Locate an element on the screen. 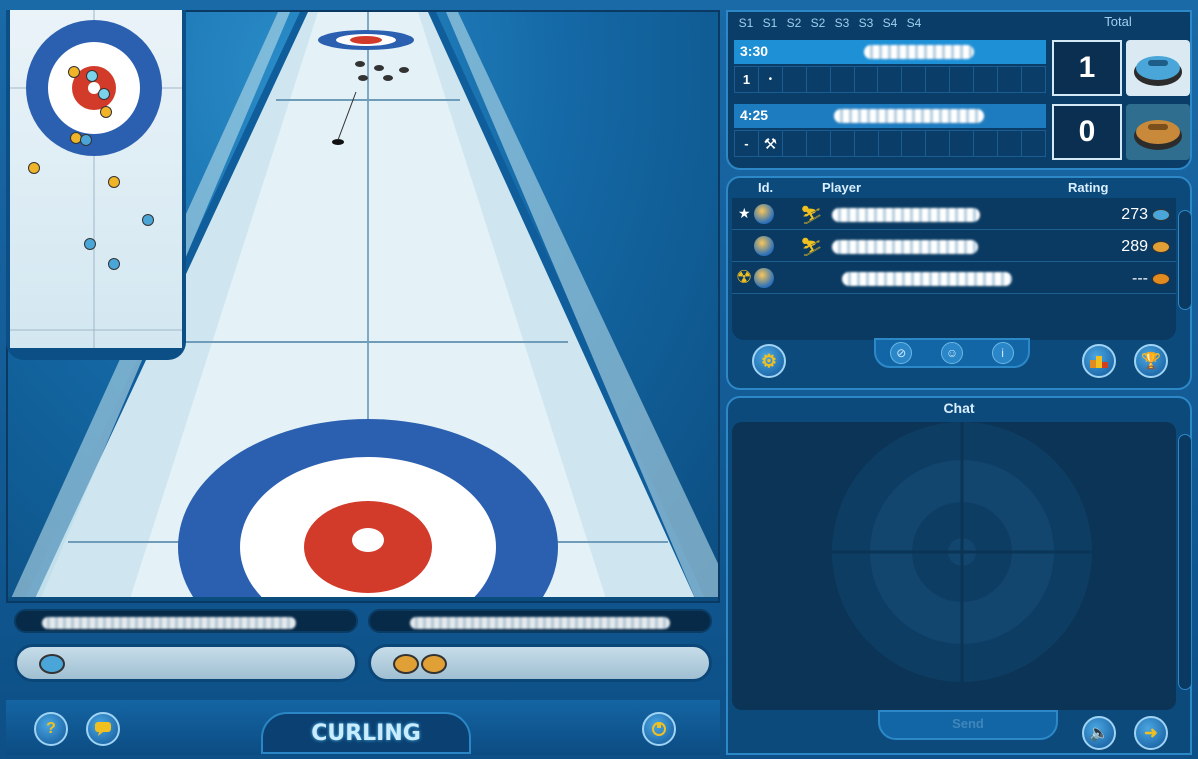  end-score: 1 is located at coordinates (746, 79).